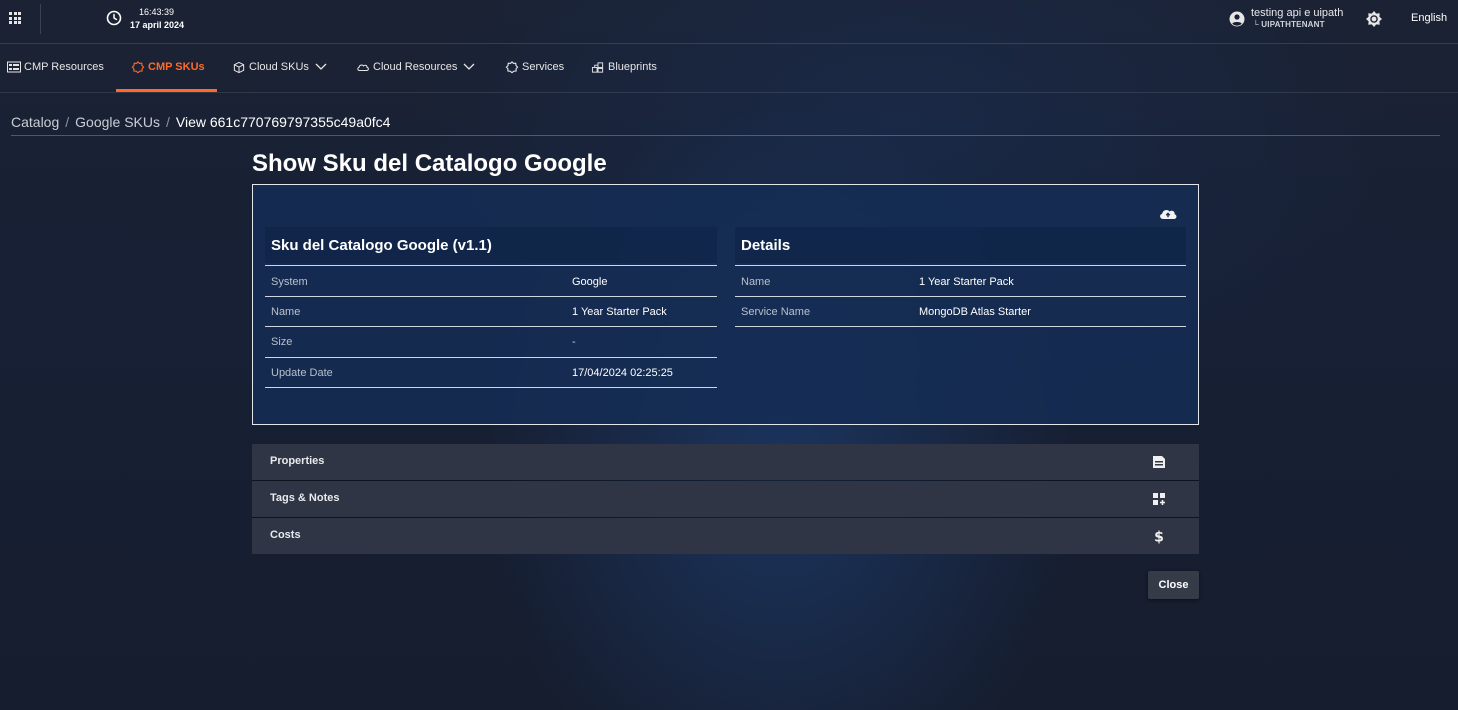 This screenshot has height=710, width=1458. Describe the element at coordinates (14, 67) in the screenshot. I see `list-icon` at that location.